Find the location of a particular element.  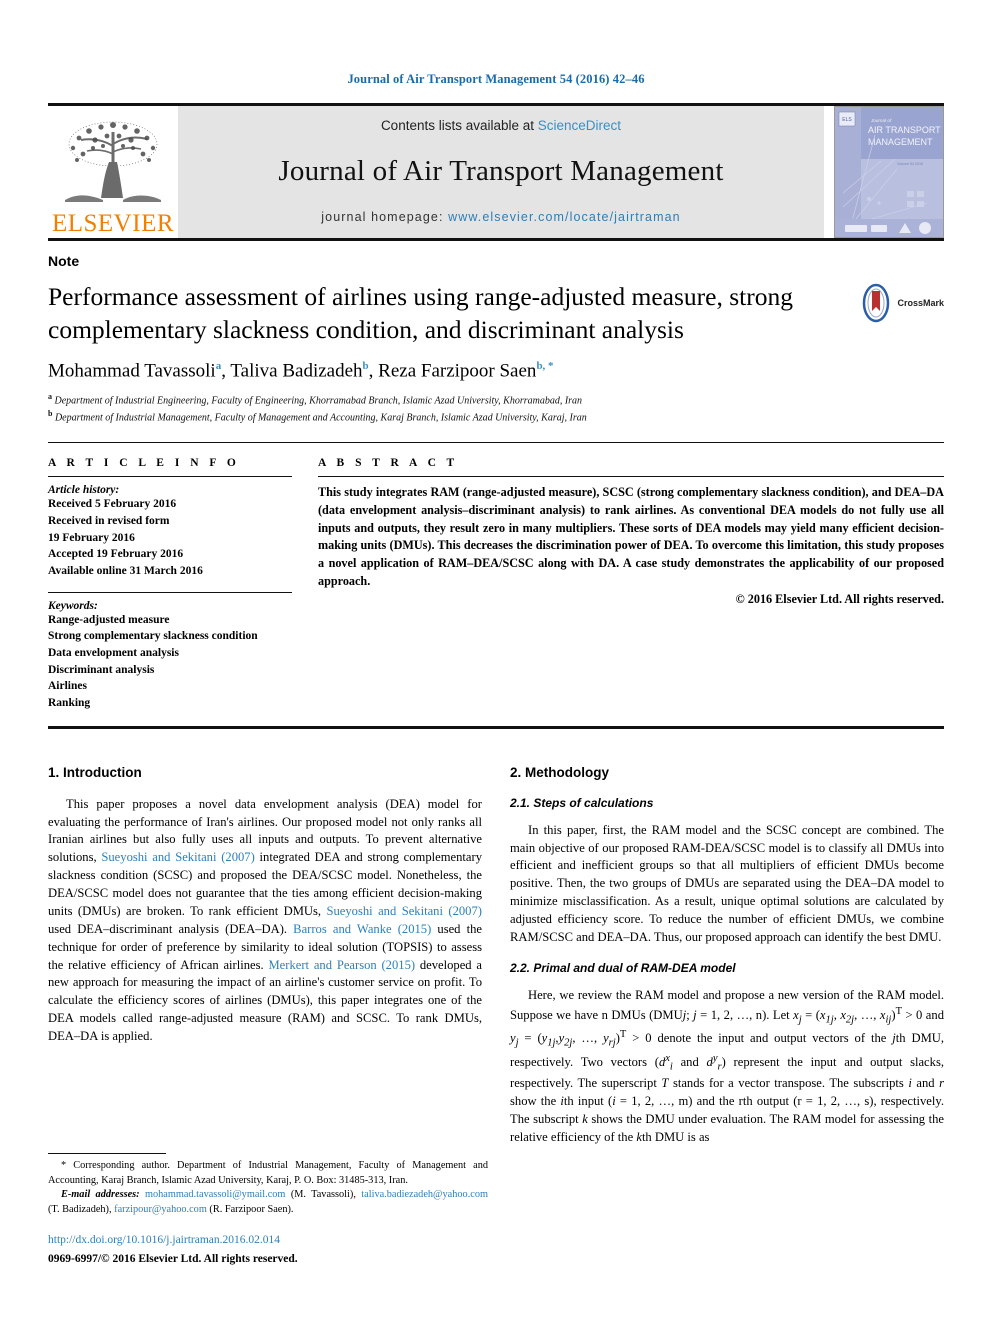

subsection-heading-steps: 2.1. Steps of calculations is located at coordinates (582, 802).